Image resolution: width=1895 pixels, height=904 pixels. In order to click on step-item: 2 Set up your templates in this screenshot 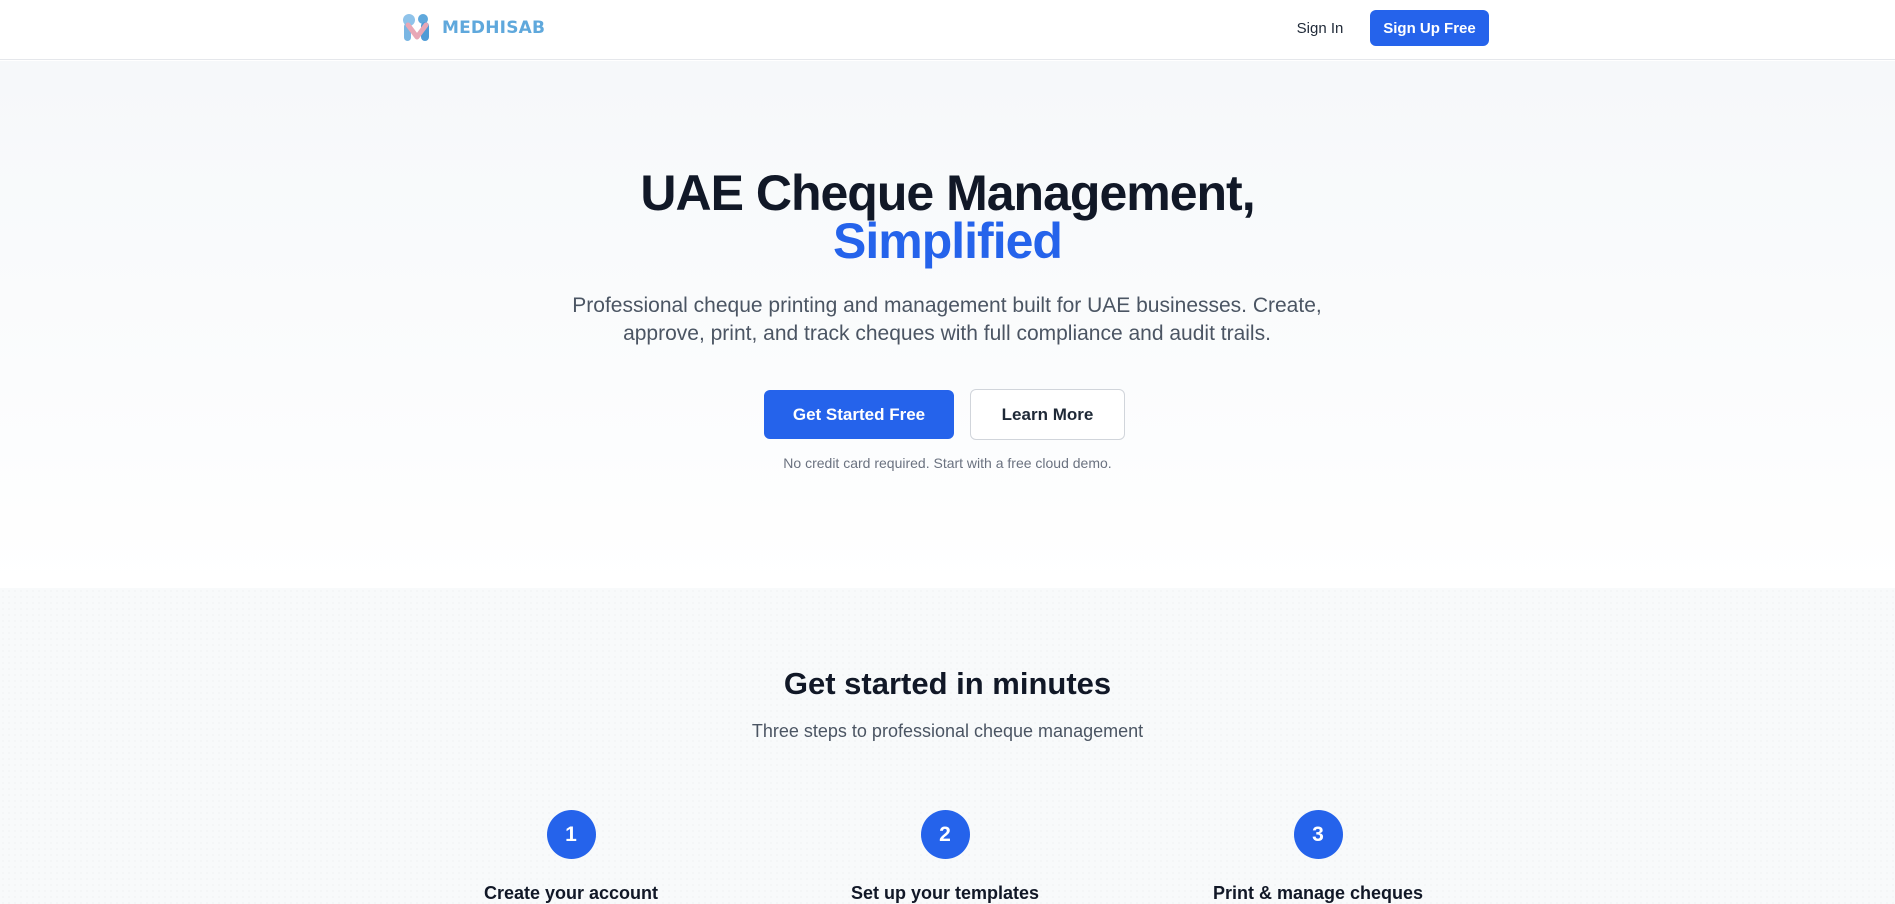, I will do `click(945, 857)`.